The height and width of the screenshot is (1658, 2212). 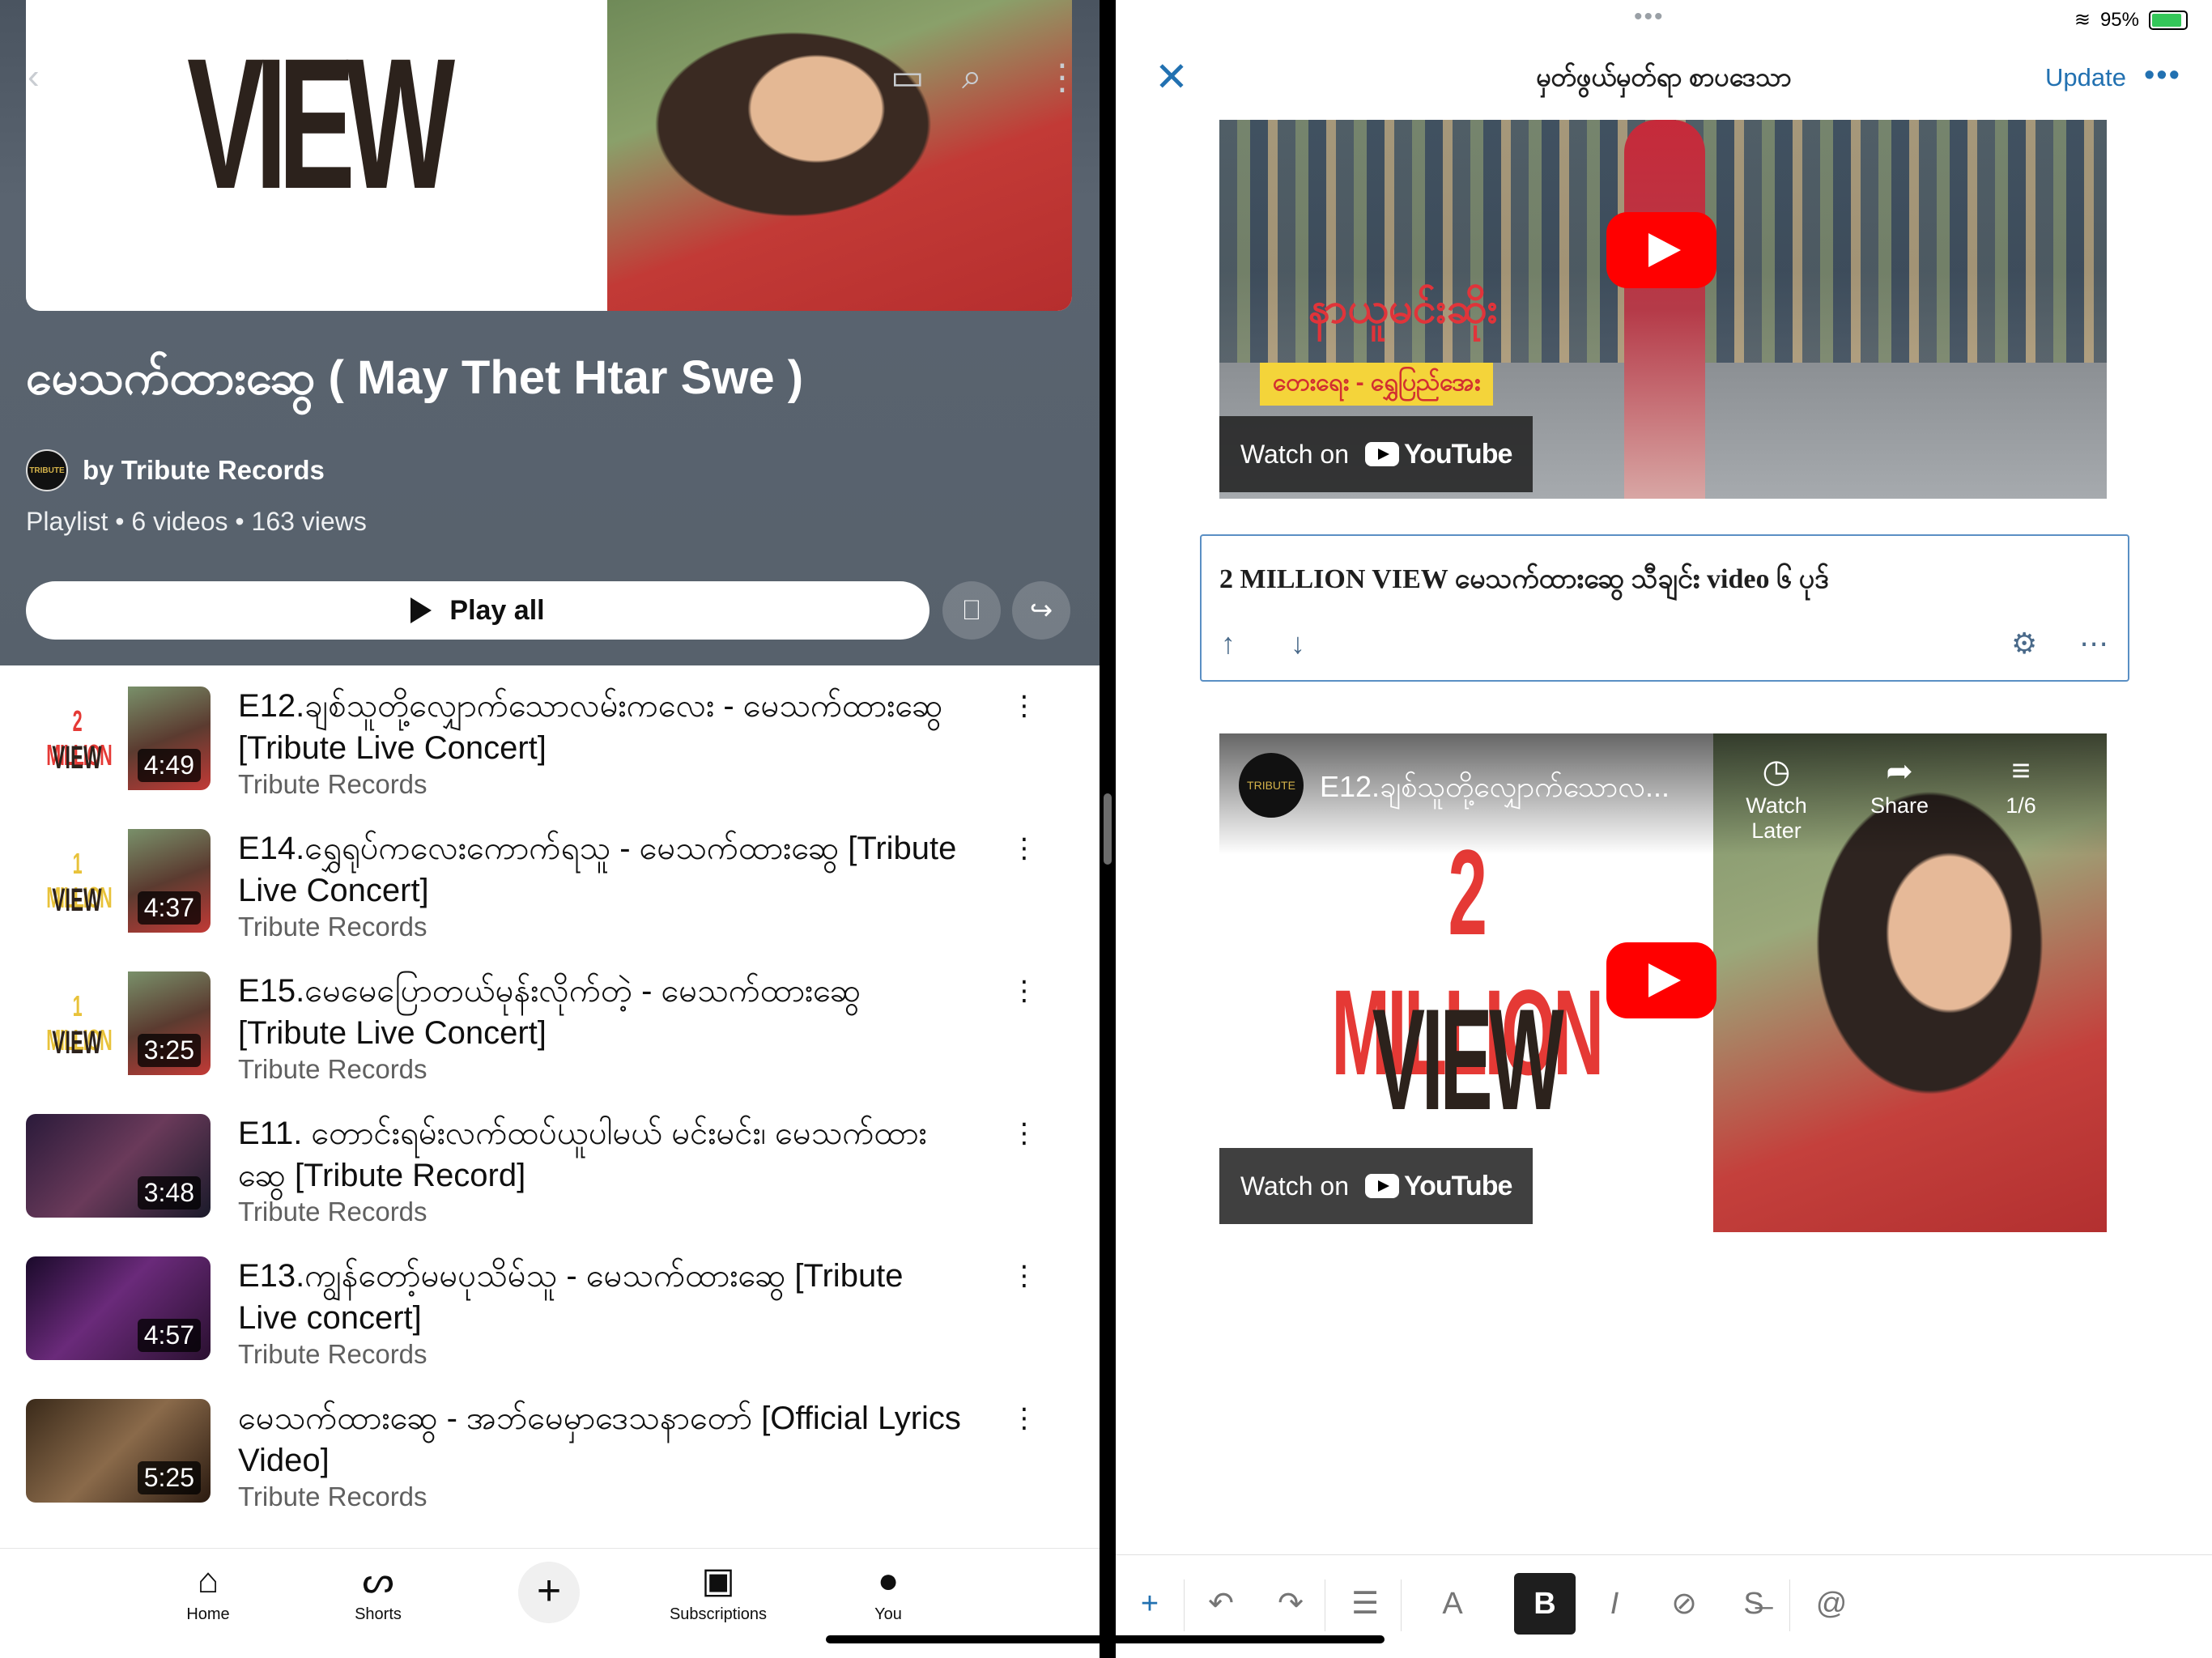 What do you see at coordinates (321, 123) in the screenshot?
I see `thumbnail-text: VIEW` at bounding box center [321, 123].